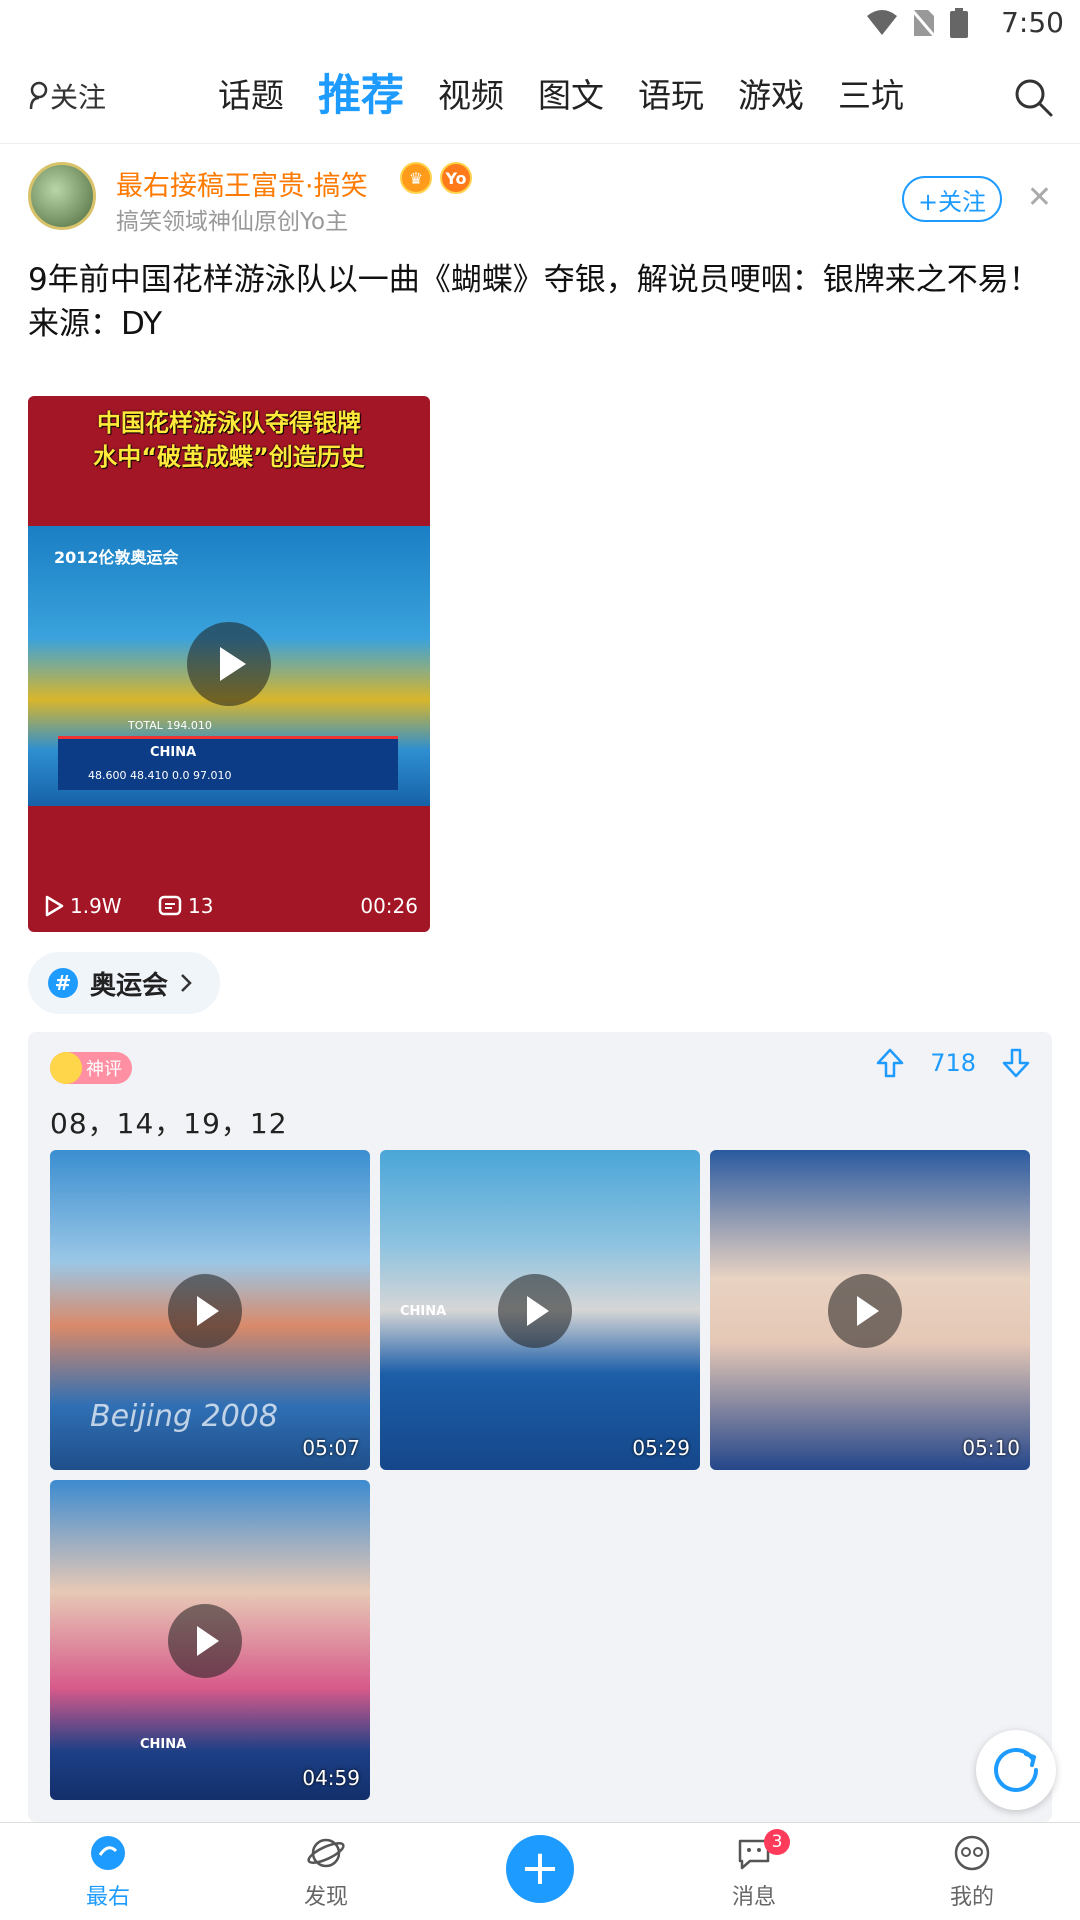 This screenshot has height=1920, width=1080. What do you see at coordinates (991, 1448) in the screenshot?
I see `video-duration: 05:10` at bounding box center [991, 1448].